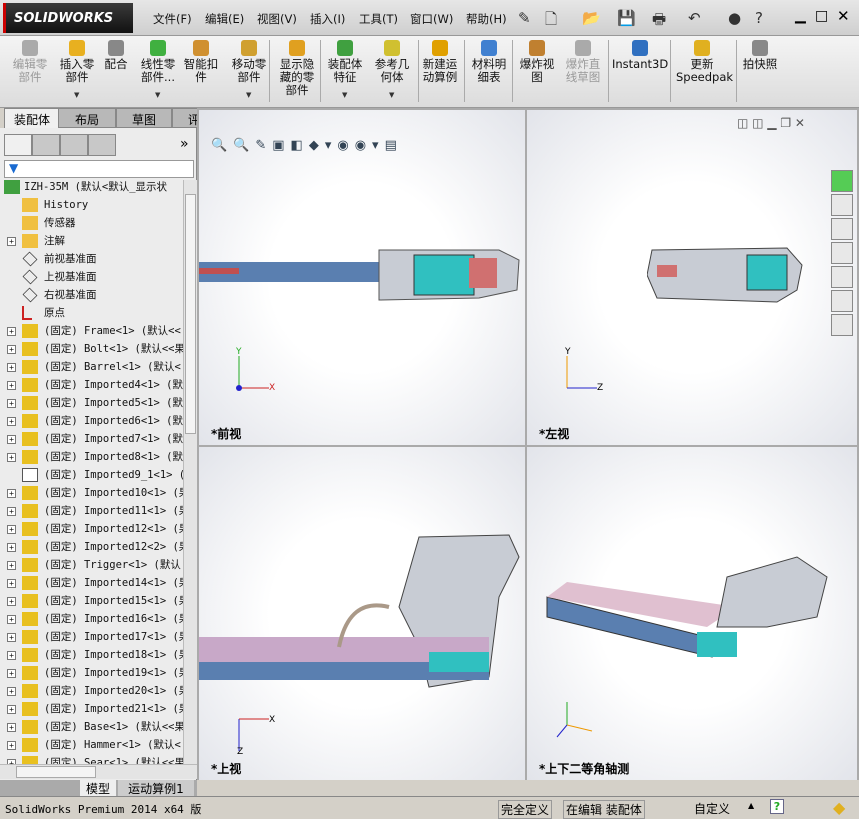  Describe the element at coordinates (440, 62) in the screenshot. I see `command-button: 新建运 动算例` at that location.